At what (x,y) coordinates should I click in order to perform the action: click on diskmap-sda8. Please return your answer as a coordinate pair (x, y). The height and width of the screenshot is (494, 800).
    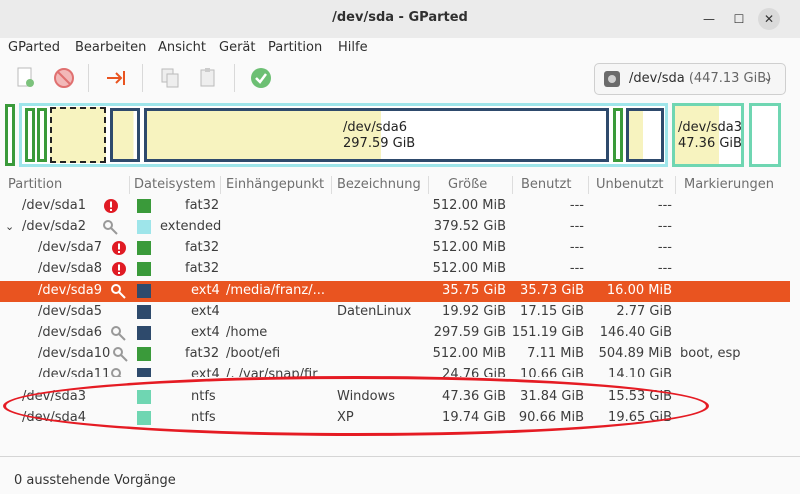
    Looking at the image, I should click on (42, 135).